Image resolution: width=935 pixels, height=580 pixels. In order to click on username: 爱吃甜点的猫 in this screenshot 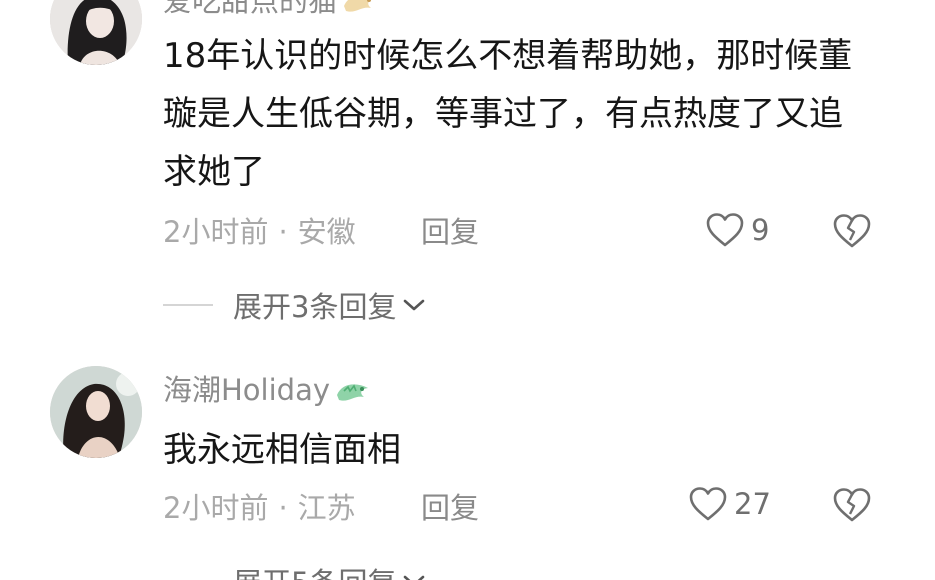, I will do `click(271, 8)`.